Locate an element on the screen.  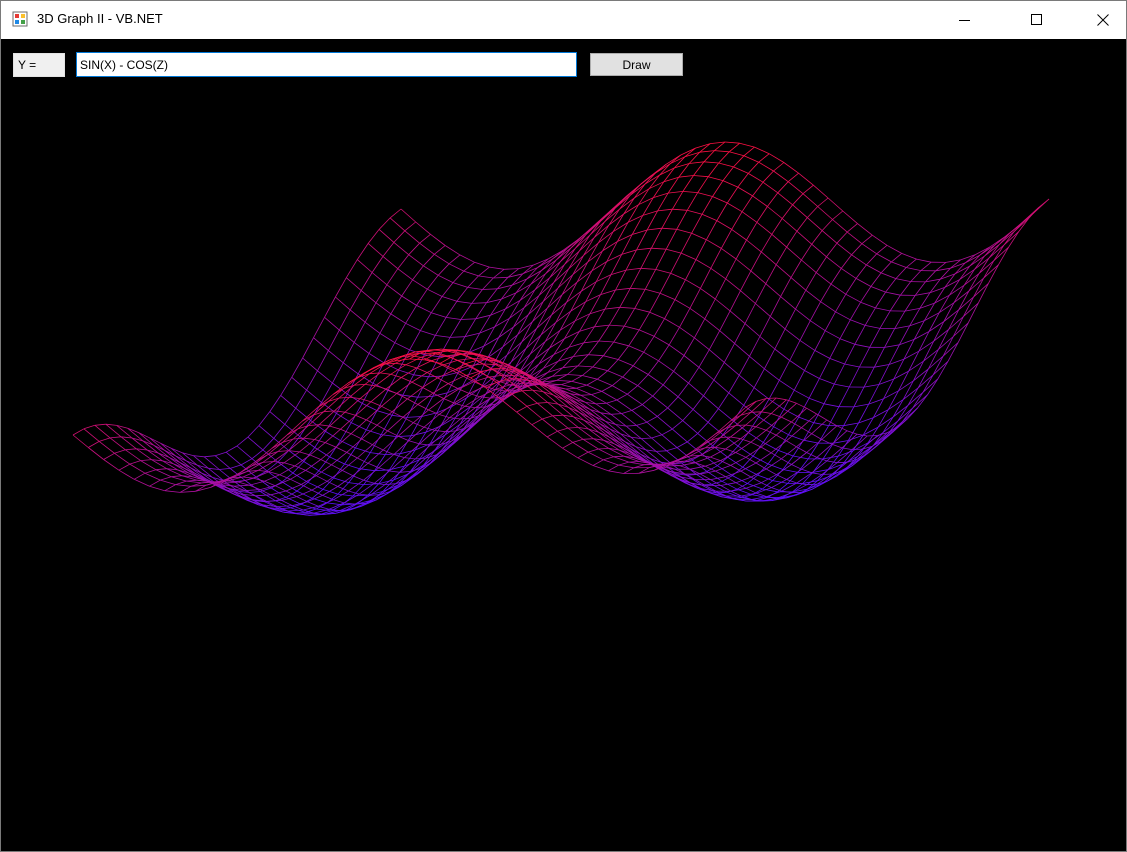
formula-input is located at coordinates (326, 64).